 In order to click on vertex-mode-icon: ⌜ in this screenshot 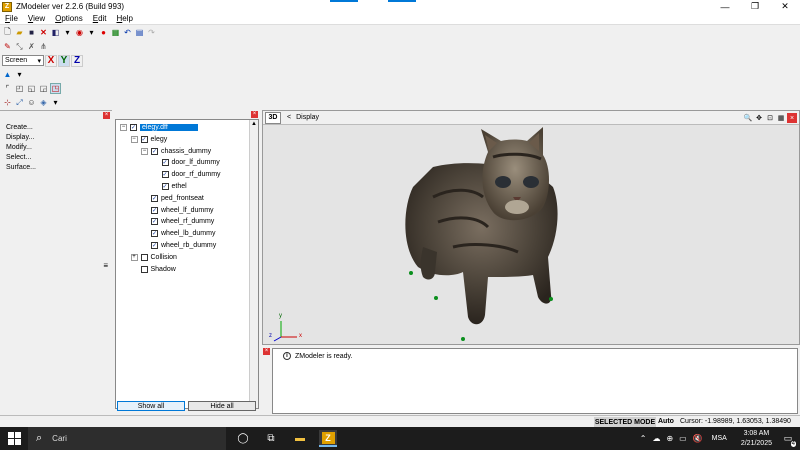, I will do `click(7, 88)`.